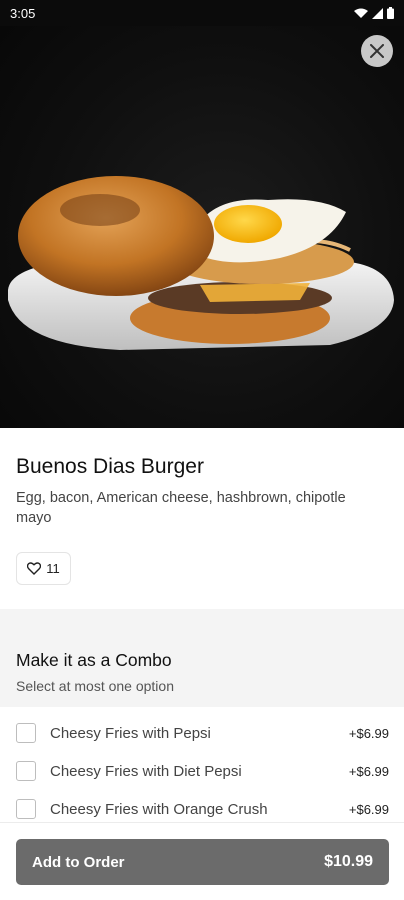 Image resolution: width=404 pixels, height=900 pixels. Describe the element at coordinates (146, 771) in the screenshot. I see `option-label: Cheesy Fries with Diet Pepsi` at that location.